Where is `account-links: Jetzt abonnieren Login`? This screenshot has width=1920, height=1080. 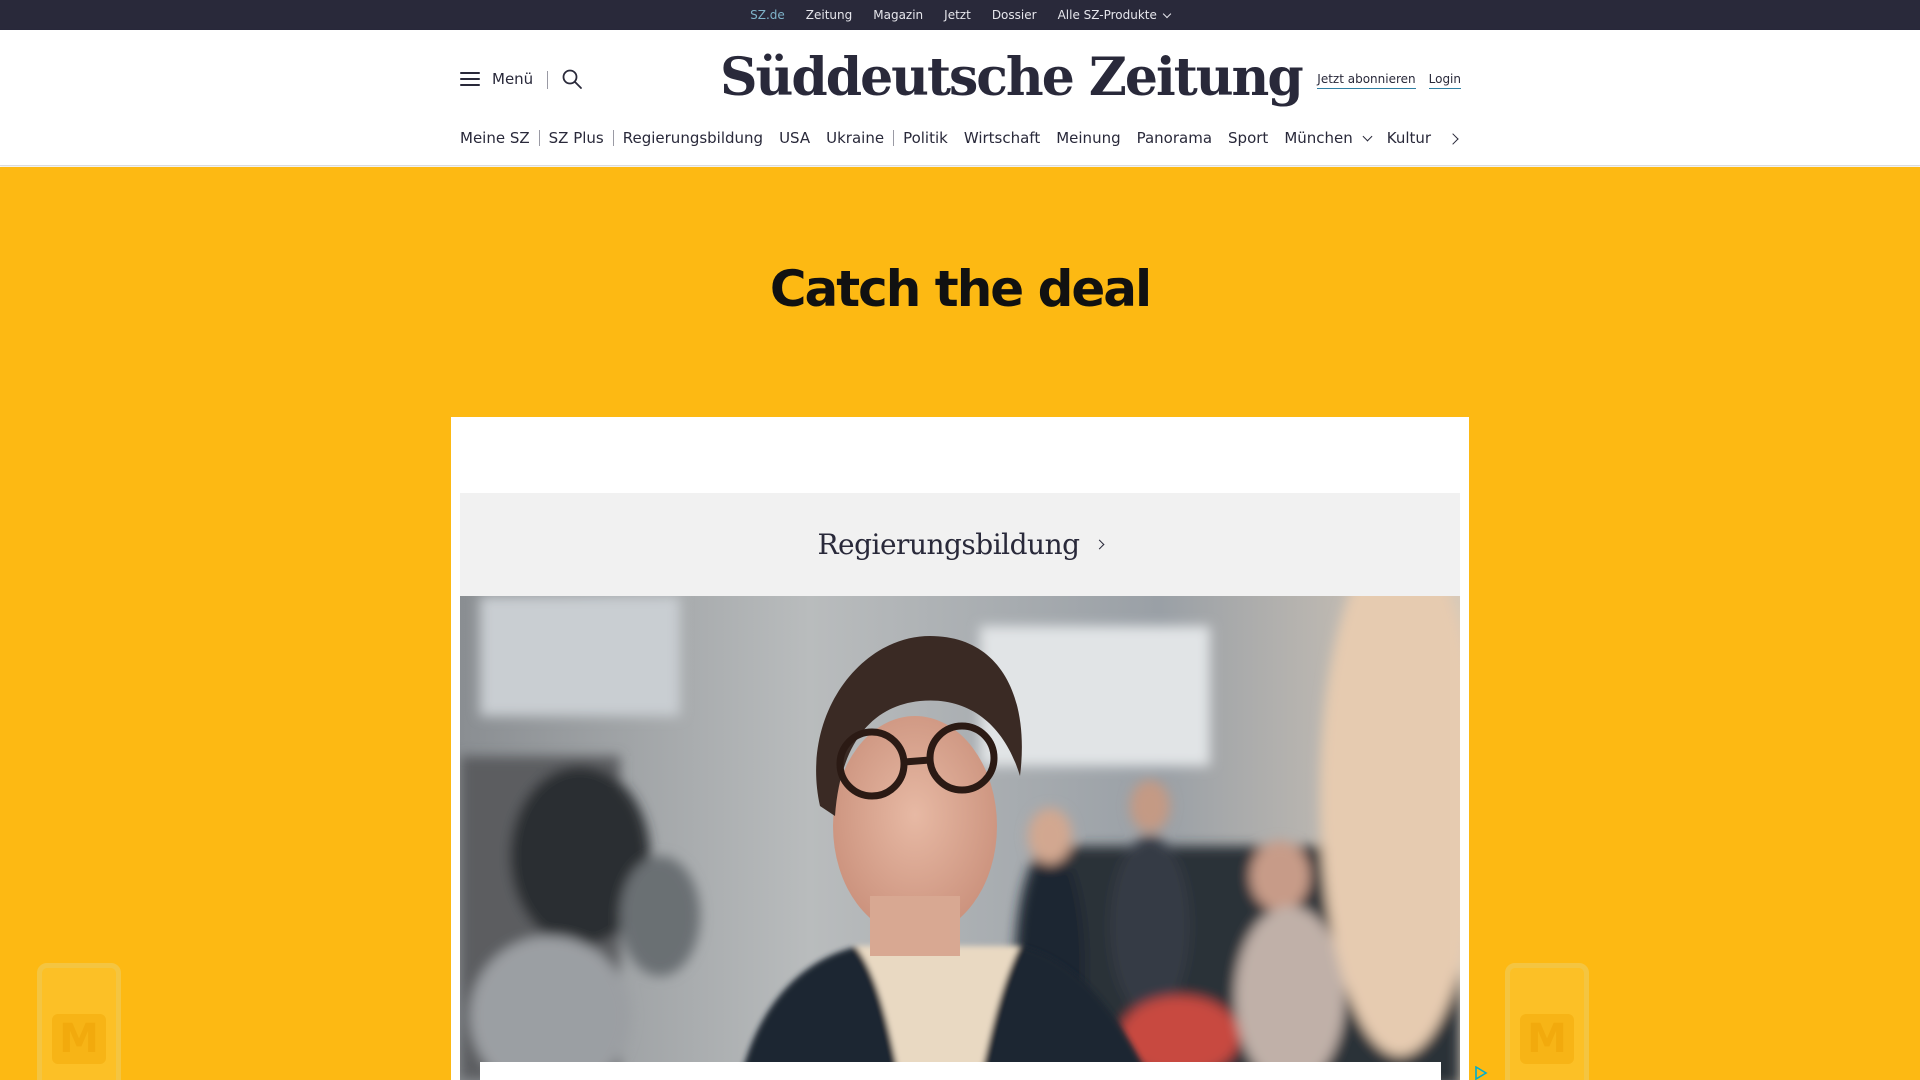
account-links: Jetzt abonnieren Login is located at coordinates (1389, 80).